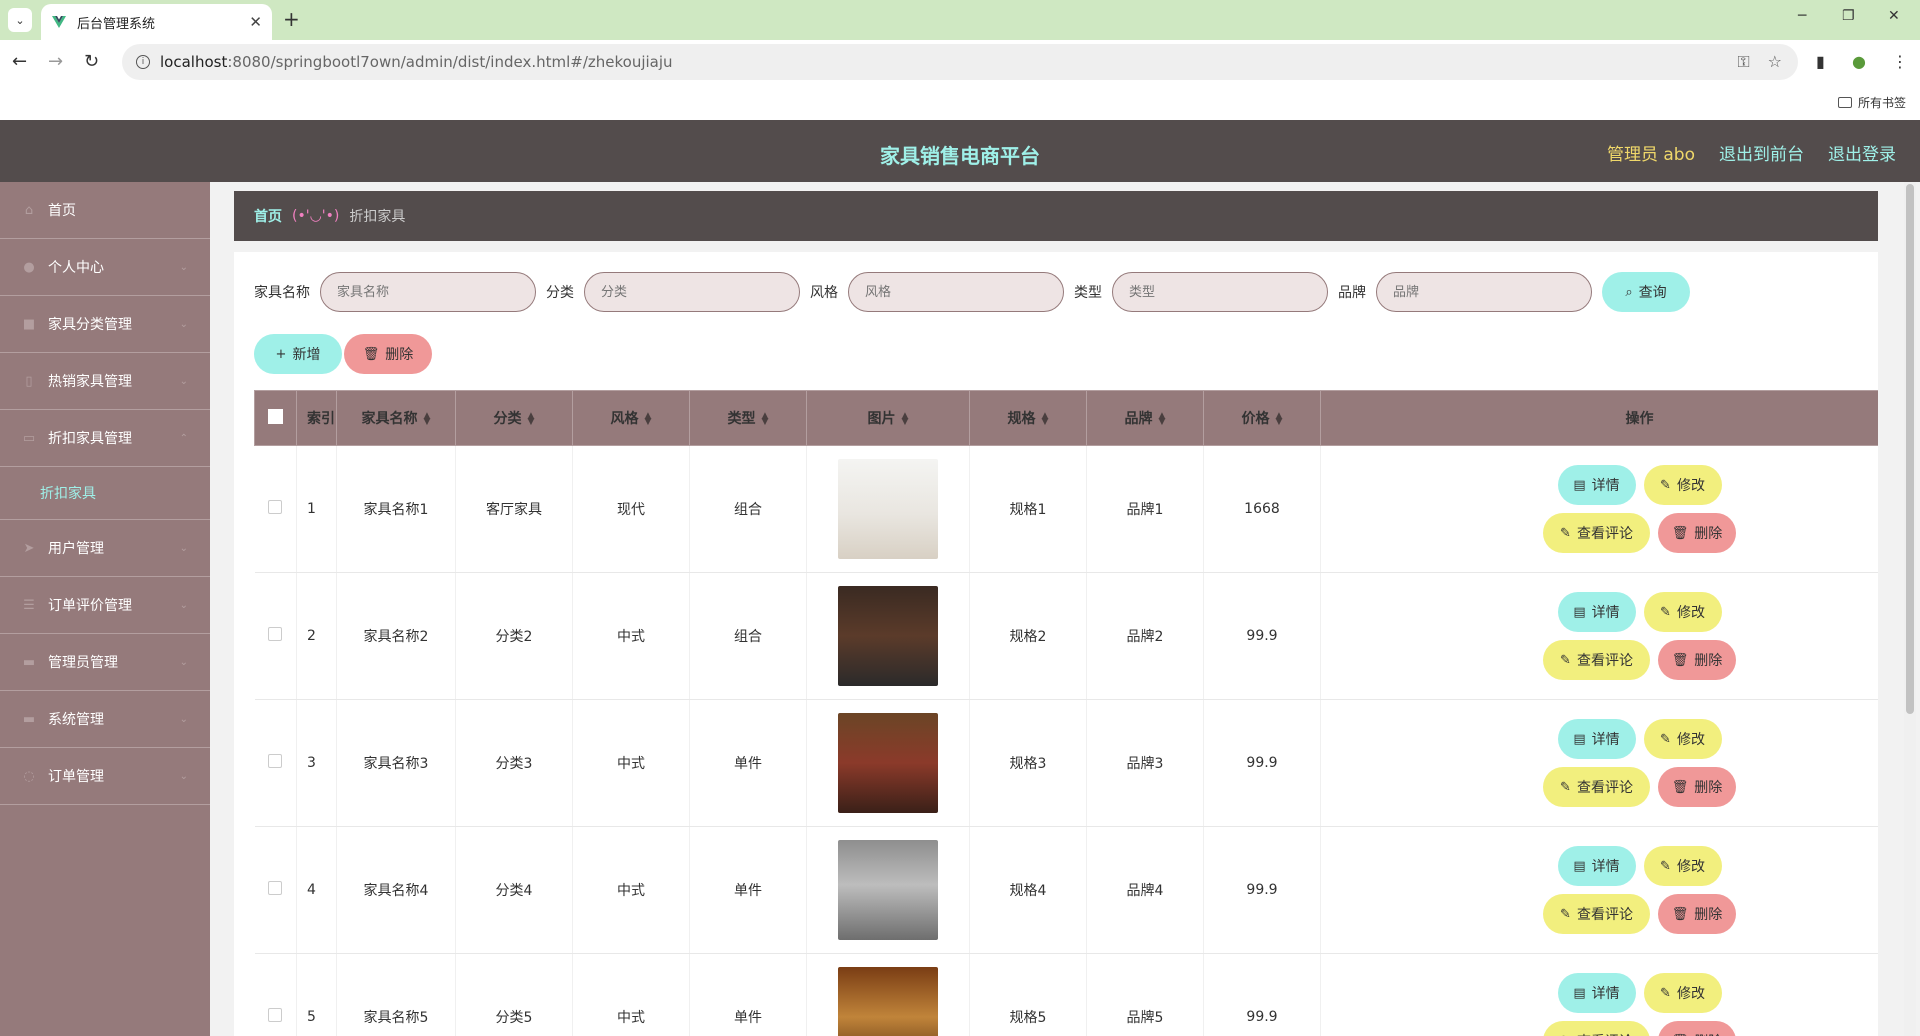  I want to click on page-scrollbar, so click(1910, 609).